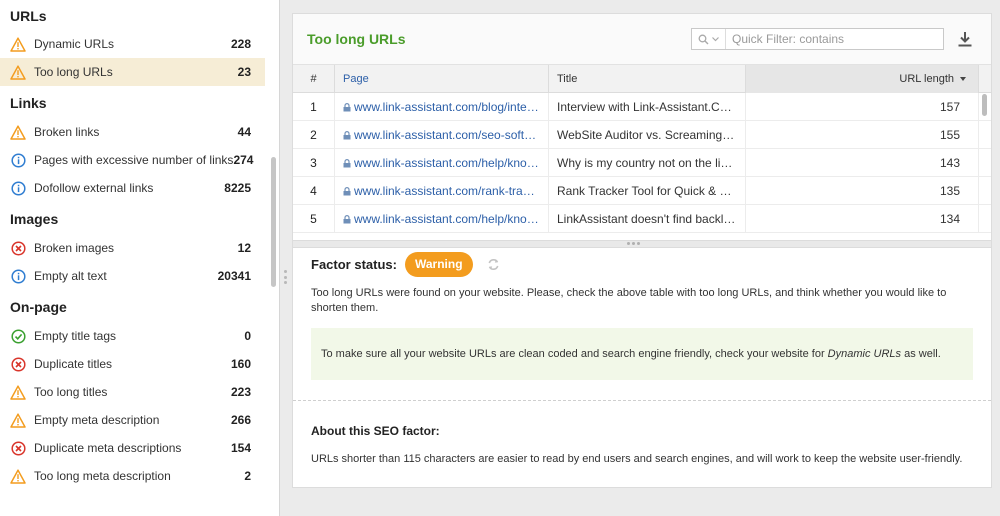  I want to click on sidebar-item-pages-with-excessive-number-of-links: Pages with excessive number of links 274, so click(132, 160).